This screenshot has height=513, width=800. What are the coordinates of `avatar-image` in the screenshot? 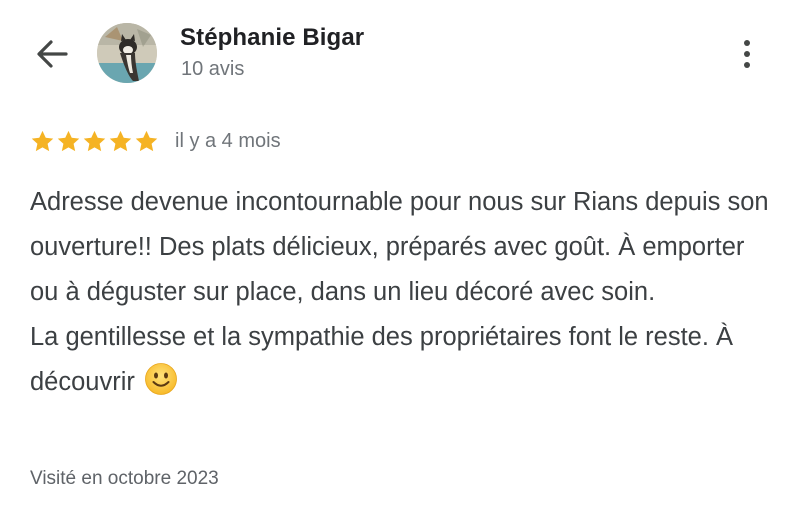 It's located at (127, 53).